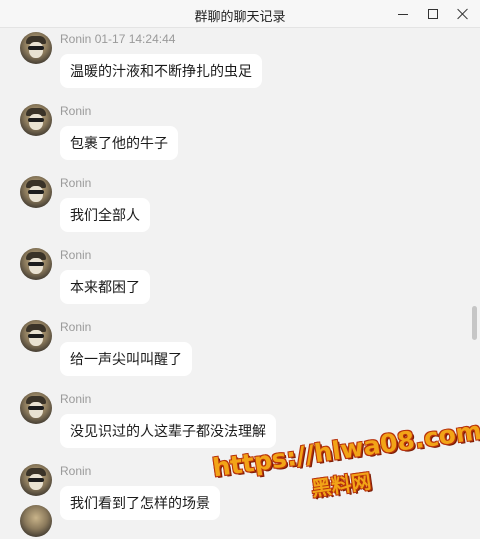  I want to click on sender-name: Ronin 01-17 14:24:44, so click(118, 39).